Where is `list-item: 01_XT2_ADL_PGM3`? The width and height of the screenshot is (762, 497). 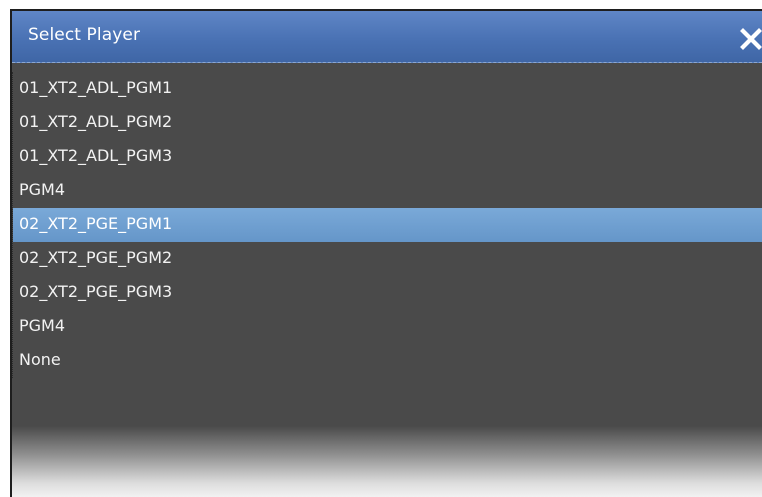 list-item: 01_XT2_ADL_PGM3 is located at coordinates (387, 157).